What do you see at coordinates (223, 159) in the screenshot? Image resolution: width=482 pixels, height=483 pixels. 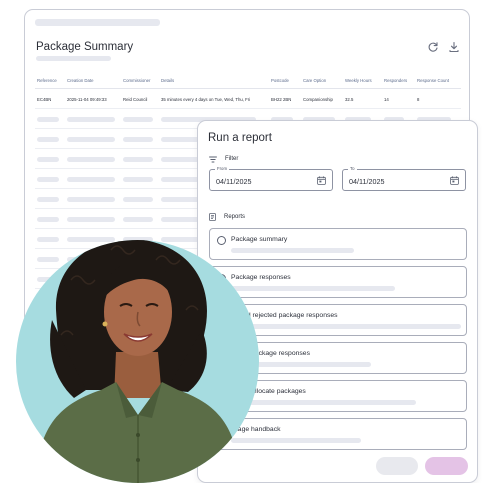 I see `filter-header: Filter` at bounding box center [223, 159].